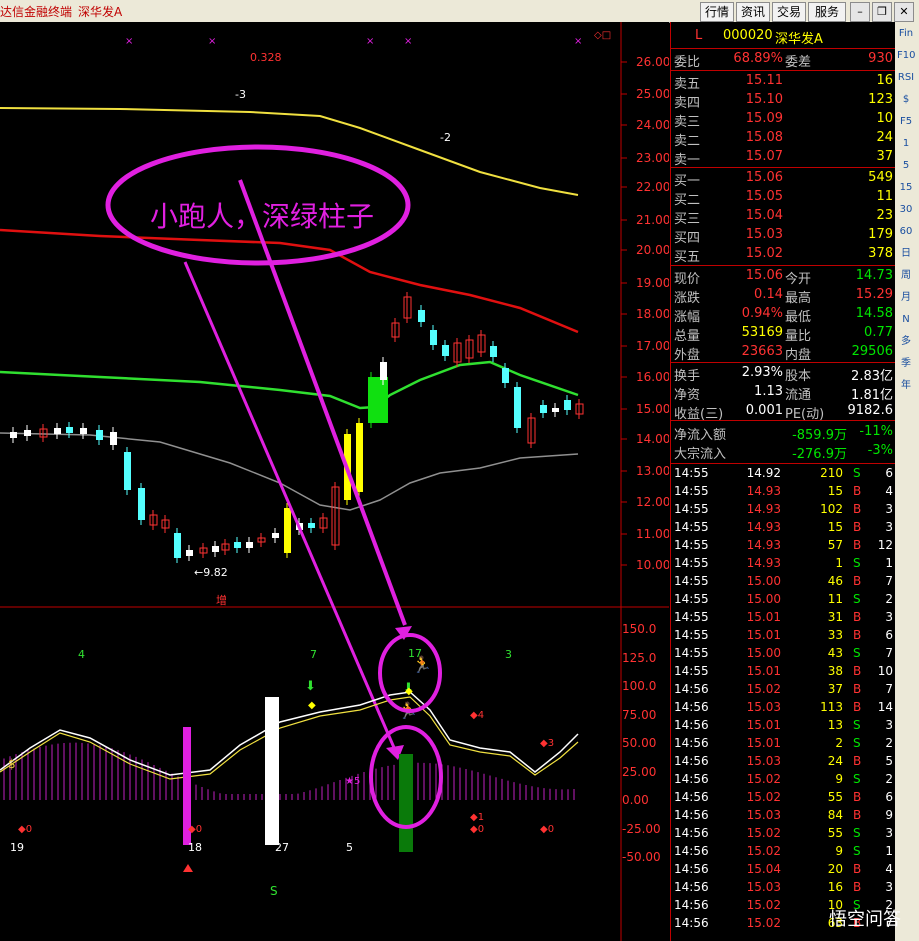  I want to click on tick-row: 14:56 15.01 2 S 2, so click(783, 743).